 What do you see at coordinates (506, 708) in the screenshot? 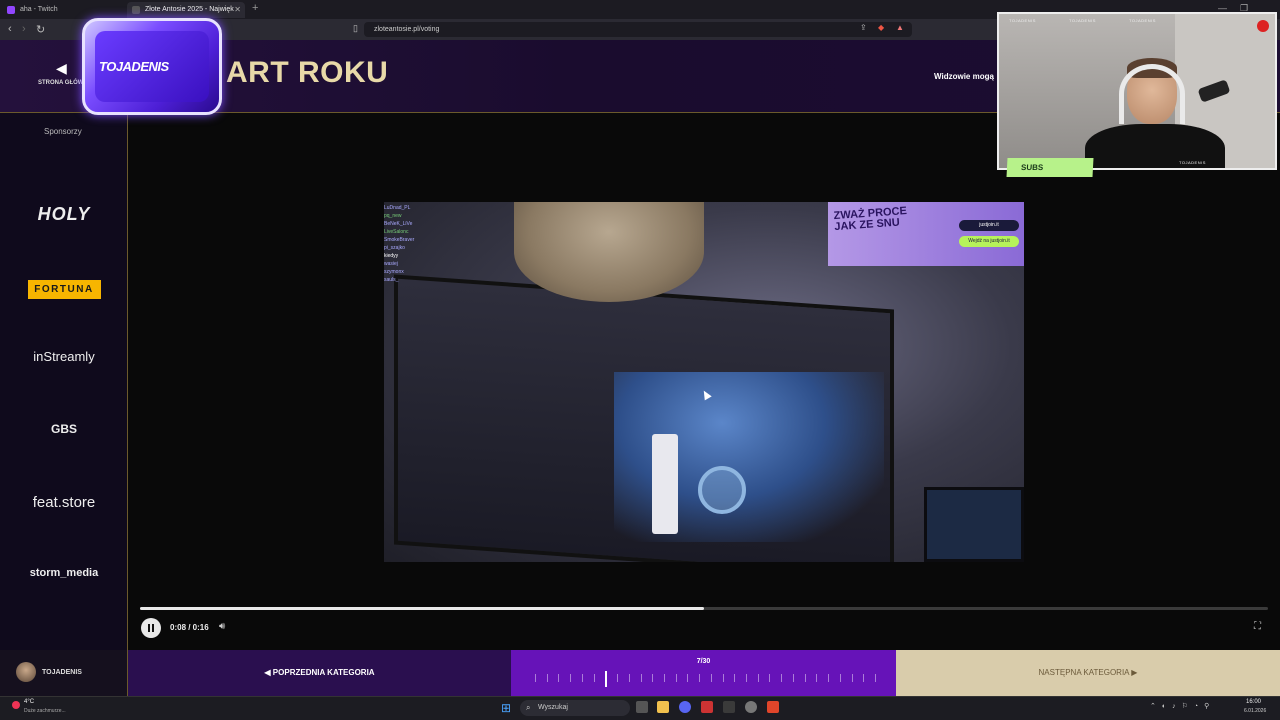
I see `windows-start-icon: ⊞` at bounding box center [506, 708].